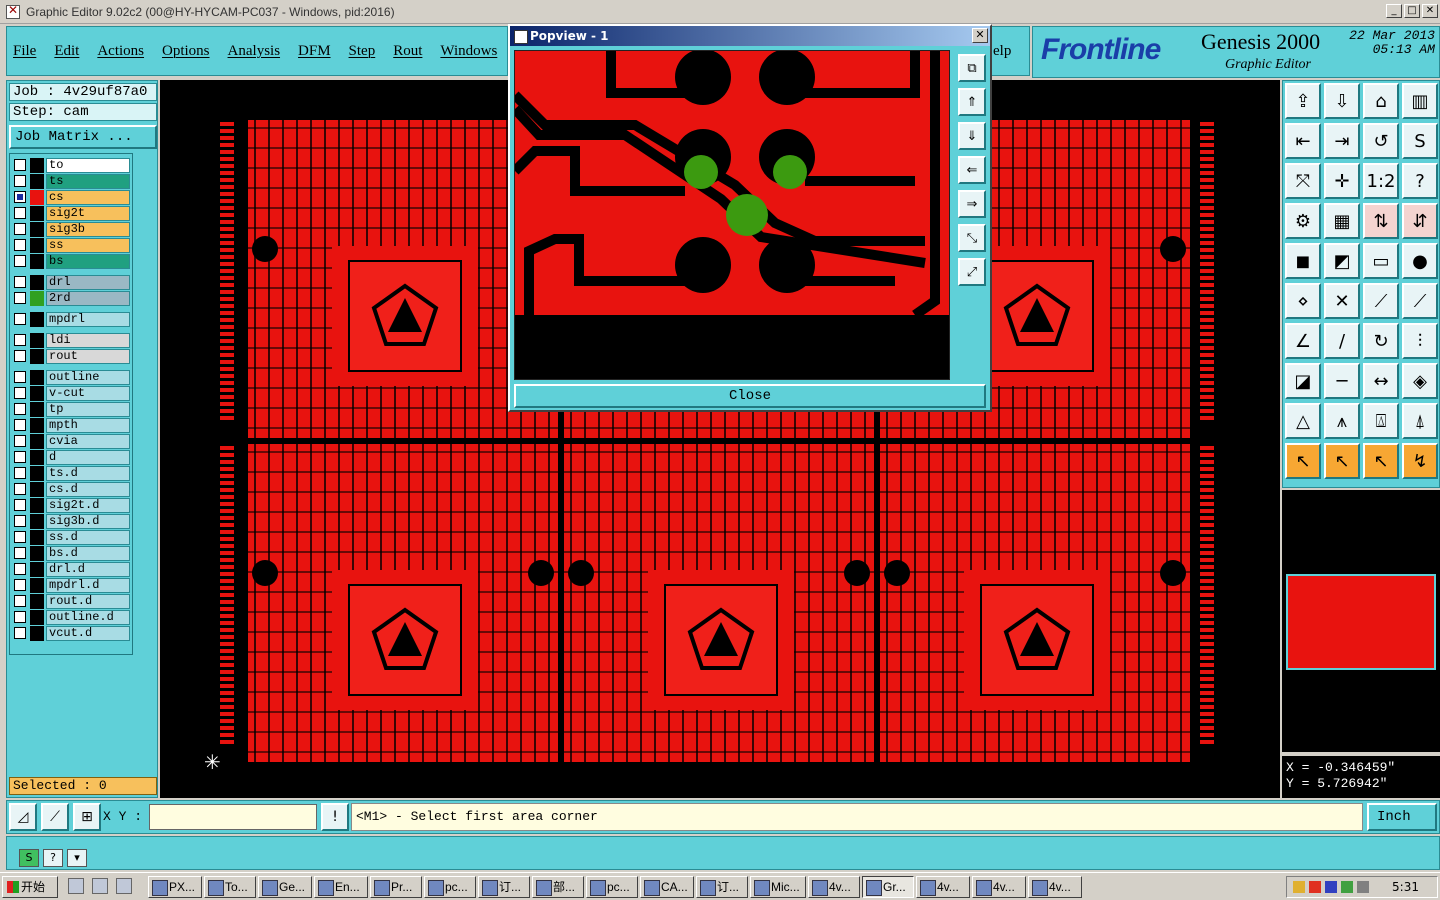 The width and height of the screenshot is (1440, 900). What do you see at coordinates (88, 245) in the screenshot?
I see `layer-name: ss` at bounding box center [88, 245].